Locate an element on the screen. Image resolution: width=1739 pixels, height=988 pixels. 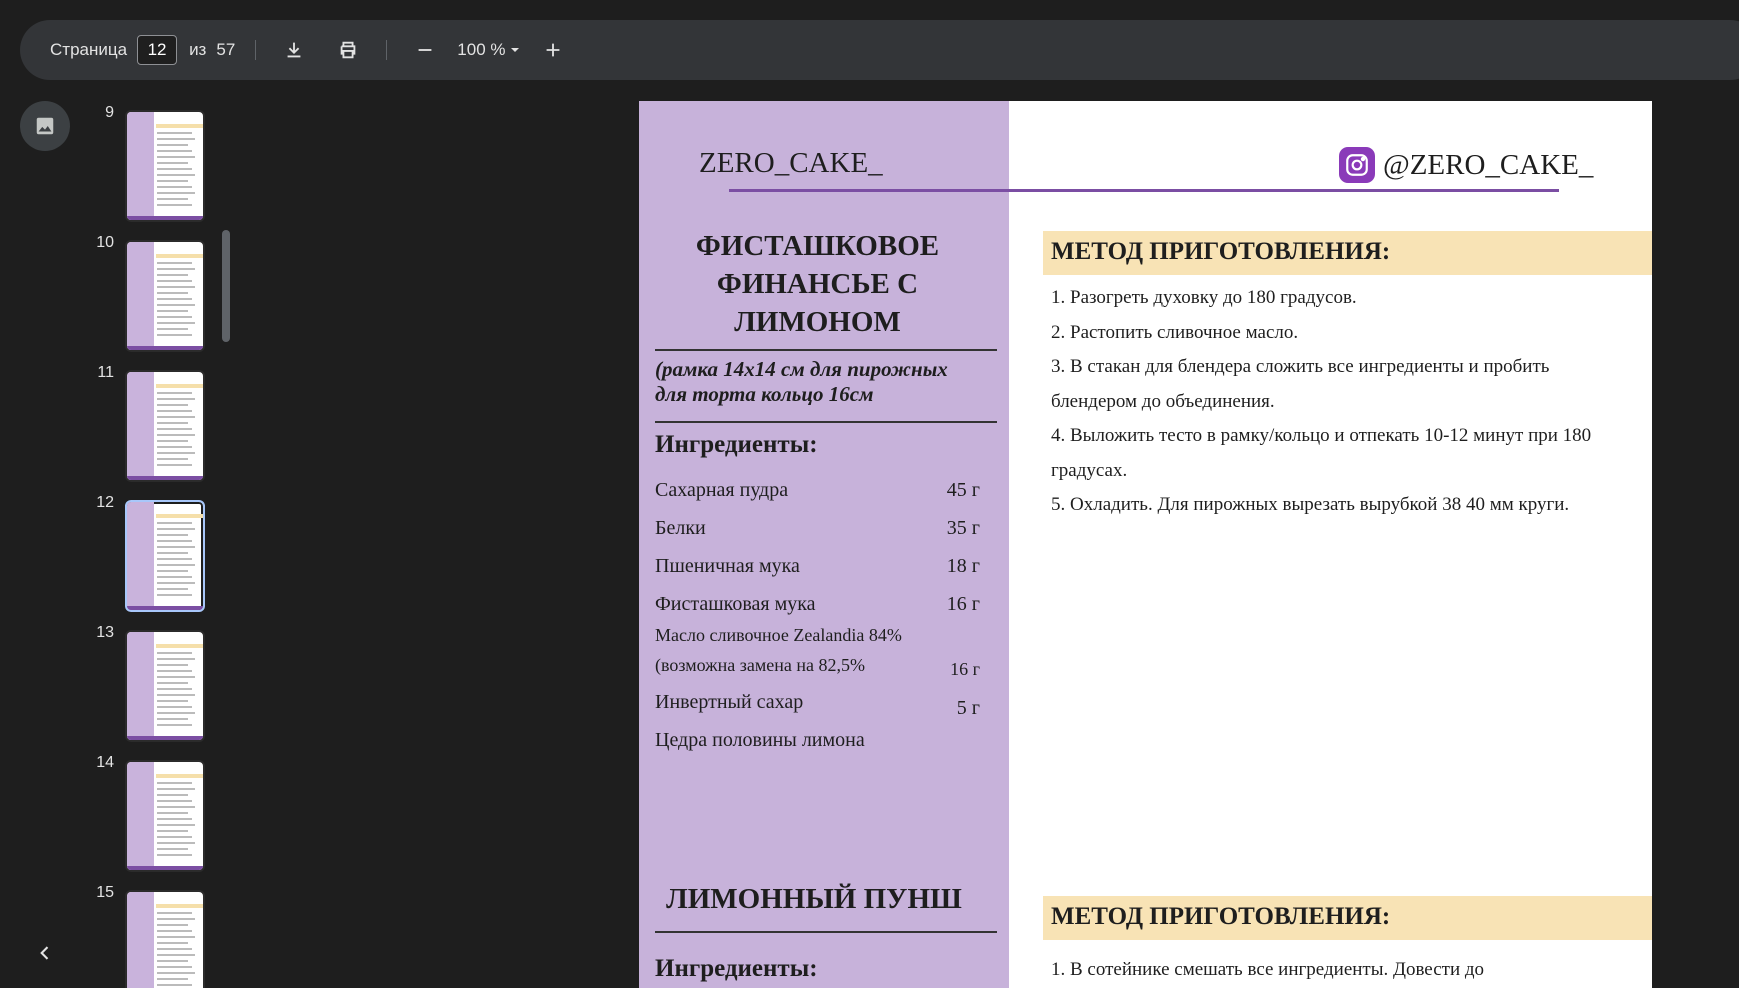
ingredient-name: Масло сливочное Zealandia 84% is located at coordinates (778, 635).